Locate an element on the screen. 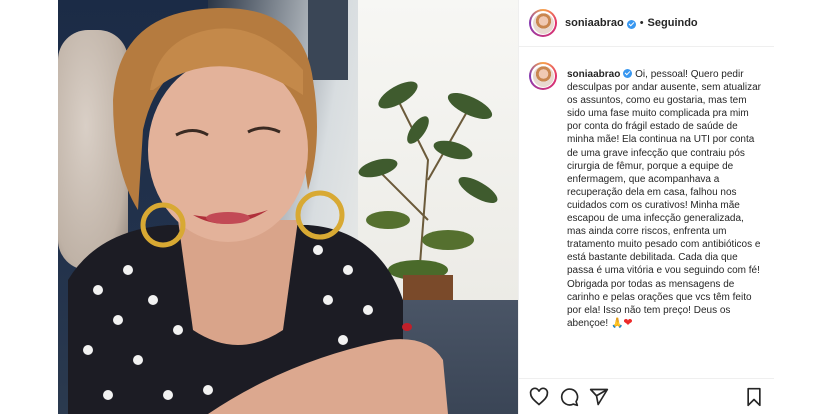 This screenshot has height=415, width=828. avatar is located at coordinates (543, 23).